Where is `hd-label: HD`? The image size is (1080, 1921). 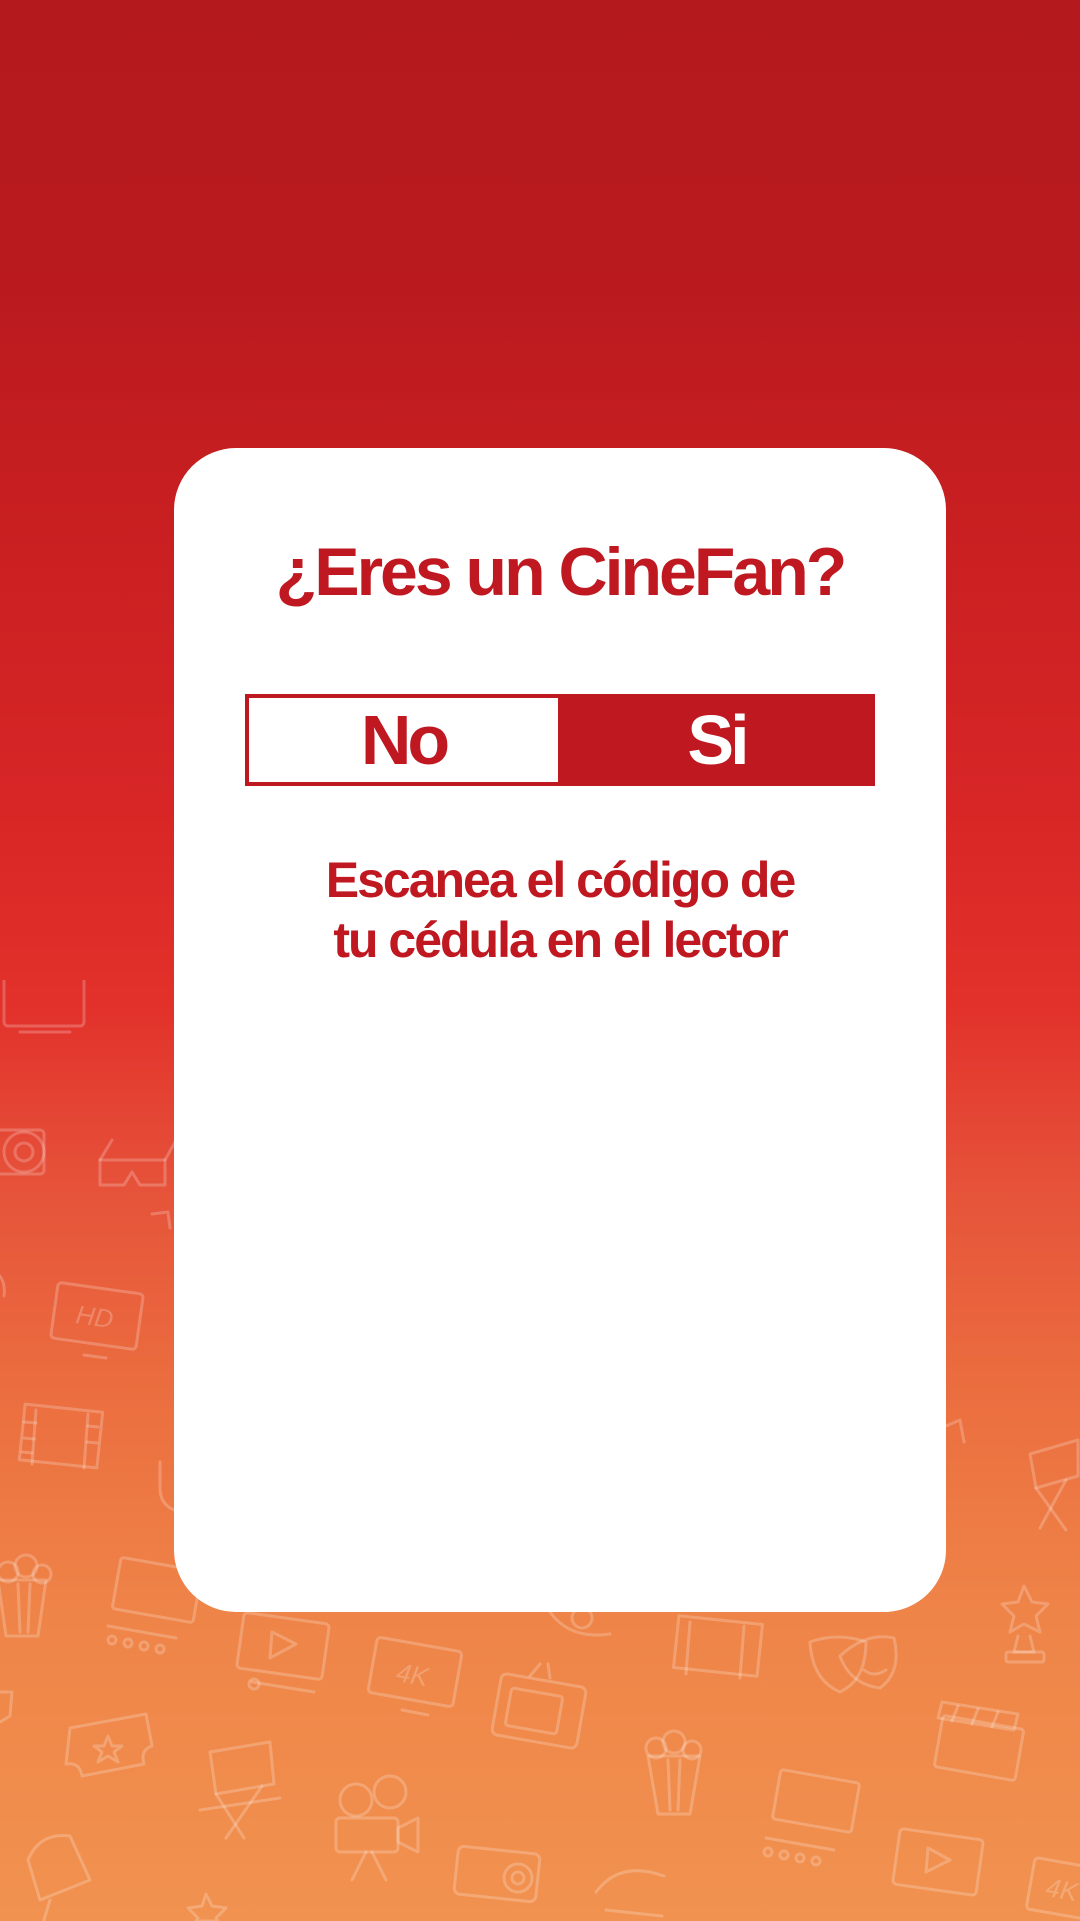 hd-label: HD is located at coordinates (94, 1316).